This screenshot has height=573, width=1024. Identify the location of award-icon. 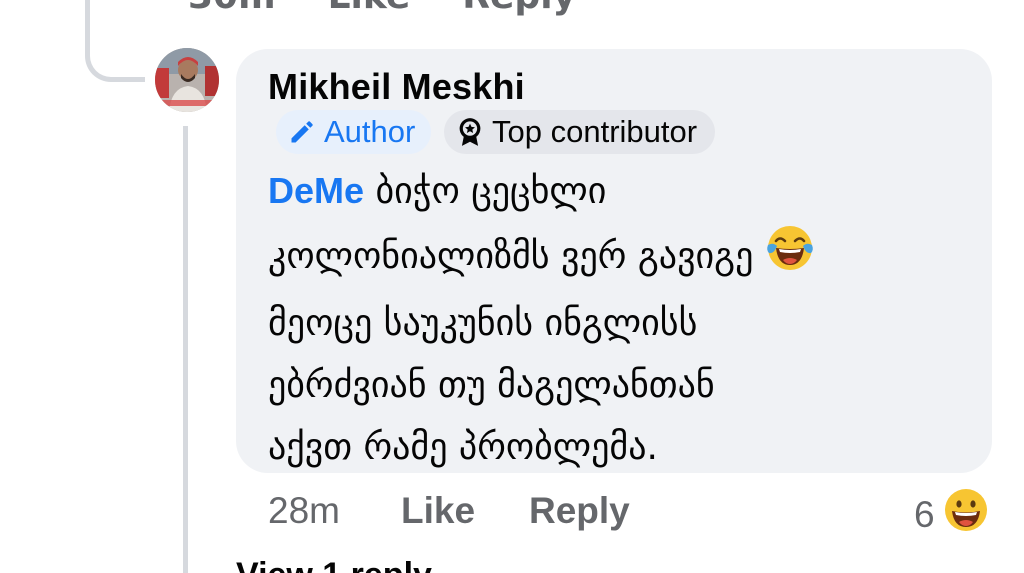
(470, 132).